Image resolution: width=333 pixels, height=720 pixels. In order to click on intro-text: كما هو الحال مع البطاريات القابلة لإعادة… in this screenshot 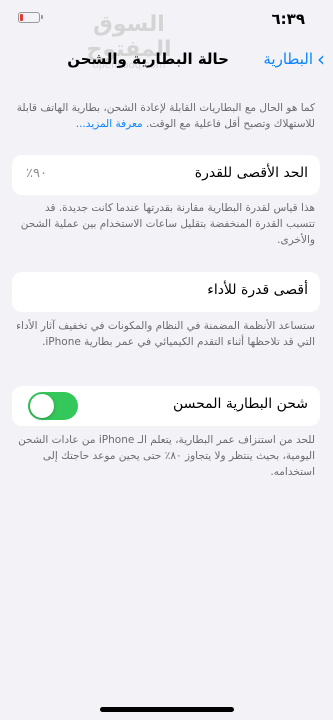, I will do `click(165, 116)`.